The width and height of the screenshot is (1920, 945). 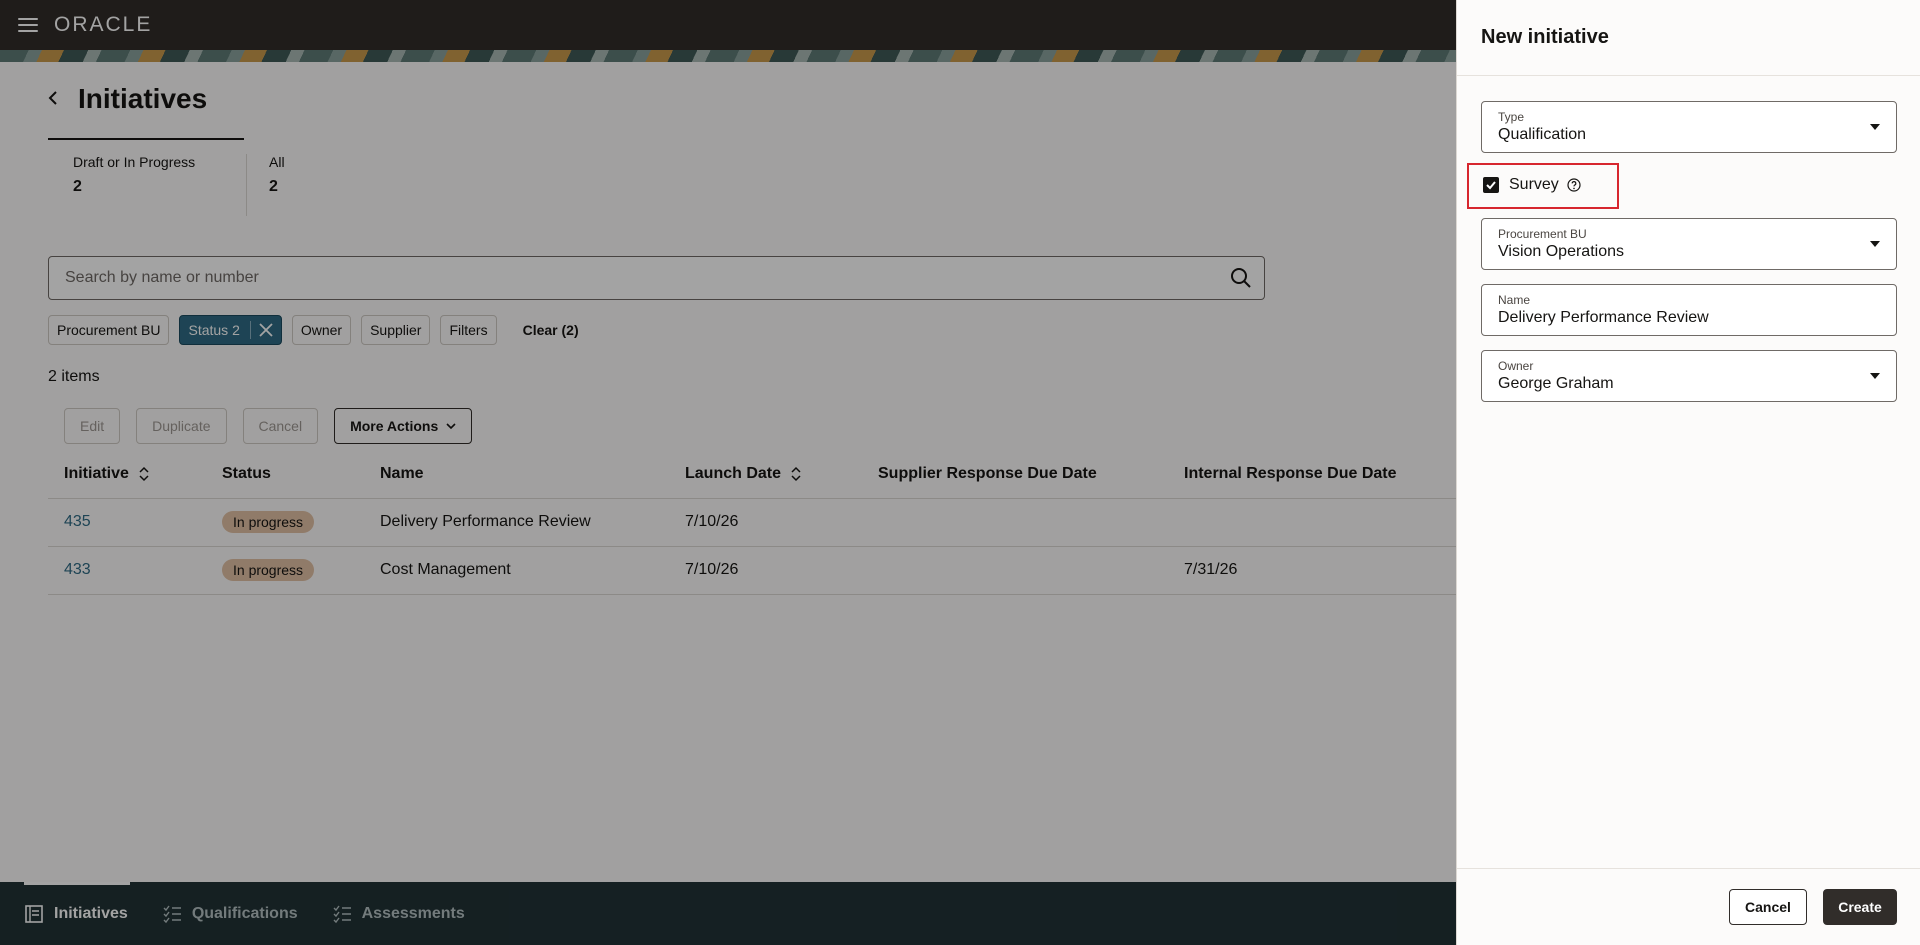 I want to click on cell-internal-due: 7/31/26, so click(x=1312, y=570).